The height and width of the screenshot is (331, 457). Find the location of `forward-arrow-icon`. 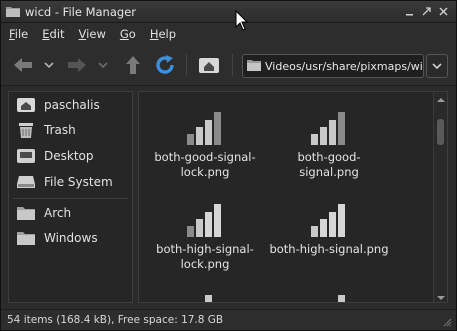

forward-arrow-icon is located at coordinates (77, 65).